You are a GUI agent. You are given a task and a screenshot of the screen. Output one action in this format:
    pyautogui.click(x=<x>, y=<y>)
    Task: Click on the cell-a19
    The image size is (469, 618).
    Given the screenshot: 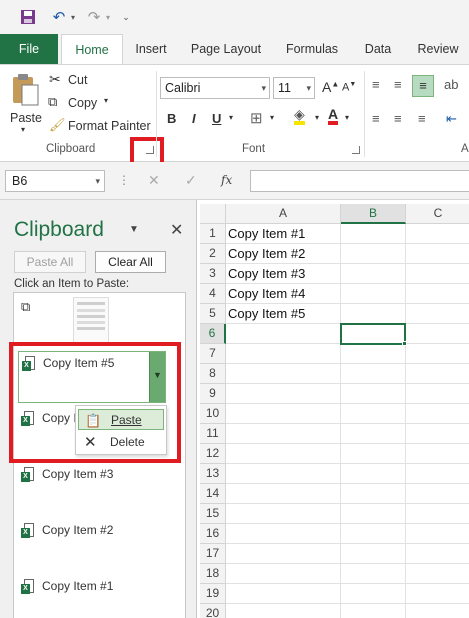 What is the action you would take?
    pyautogui.click(x=283, y=594)
    